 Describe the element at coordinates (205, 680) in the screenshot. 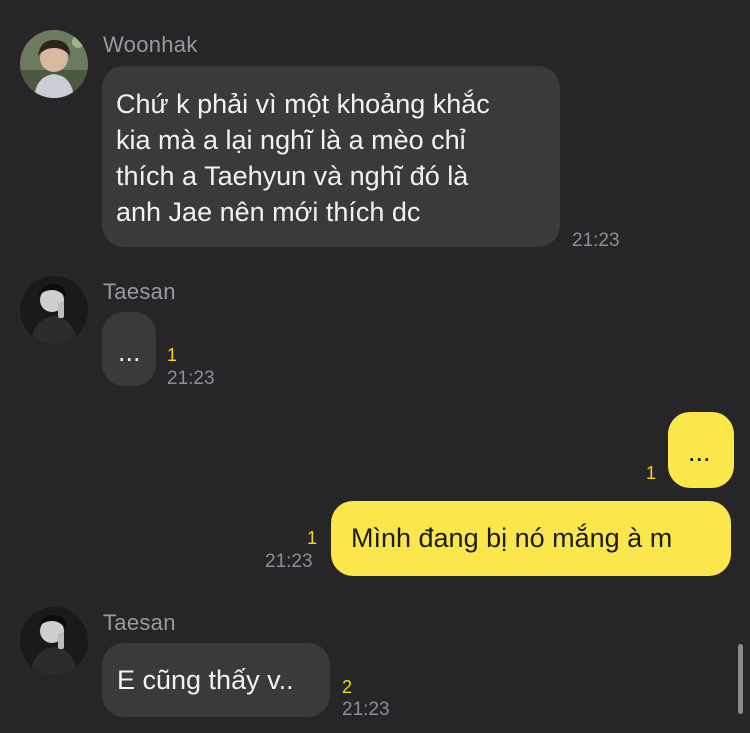

I see `message-text: E cũng thấy v..` at that location.